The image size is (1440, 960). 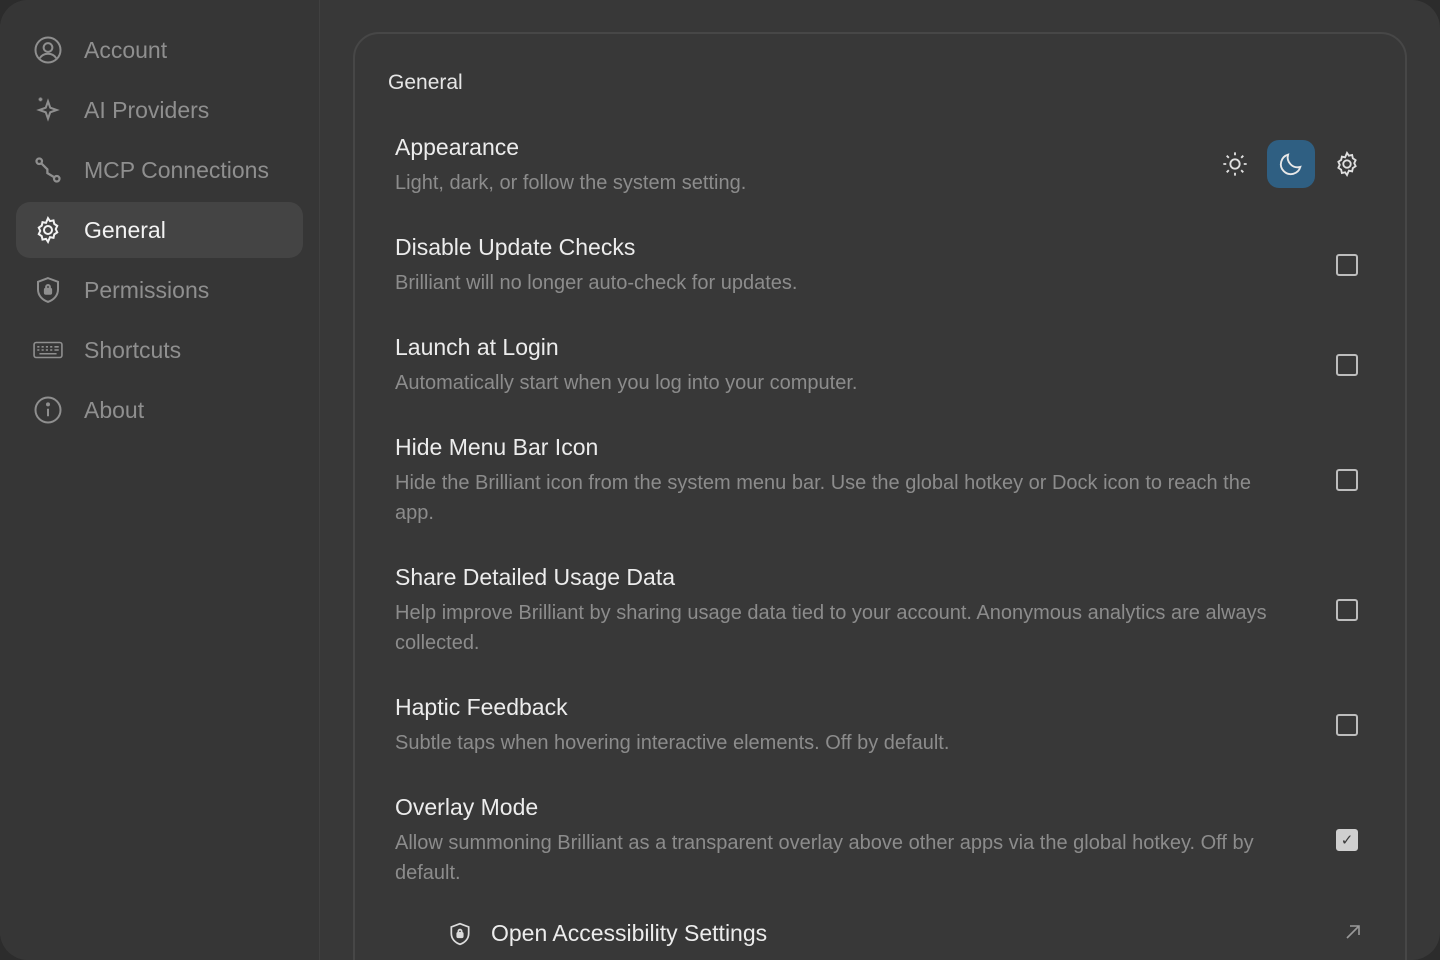 I want to click on section-title: General, so click(x=425, y=82).